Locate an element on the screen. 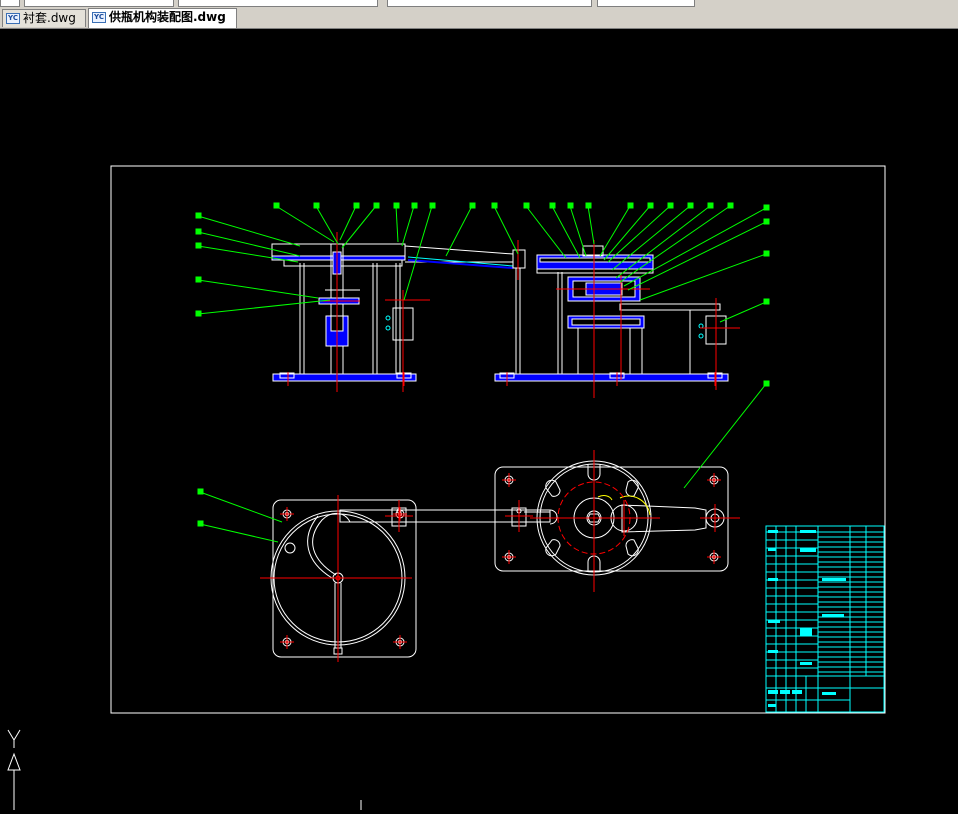 This screenshot has height=814, width=958. tab-assembly-dwg: YC 供瓶机构装配图.dwg is located at coordinates (162, 18).